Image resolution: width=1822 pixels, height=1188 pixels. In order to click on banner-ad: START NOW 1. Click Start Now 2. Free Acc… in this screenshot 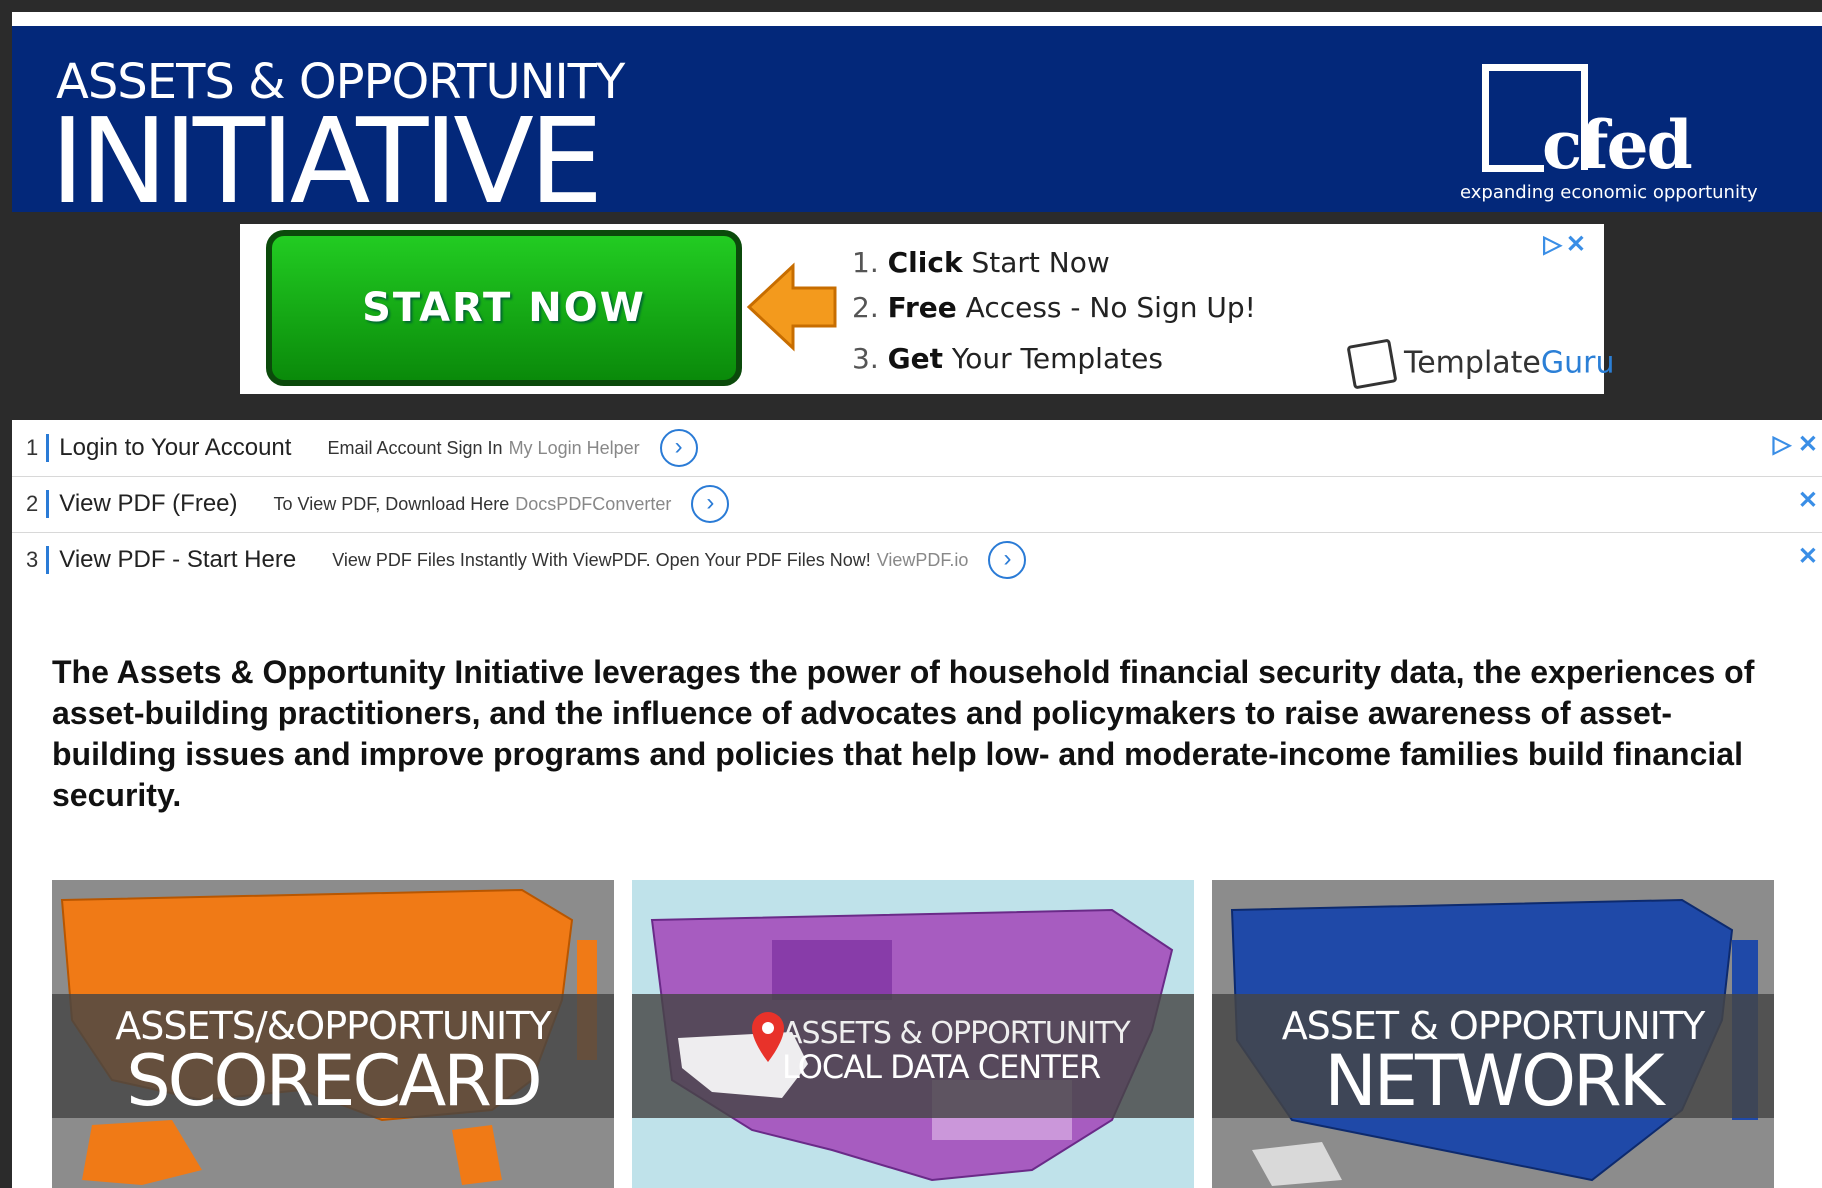, I will do `click(927, 309)`.